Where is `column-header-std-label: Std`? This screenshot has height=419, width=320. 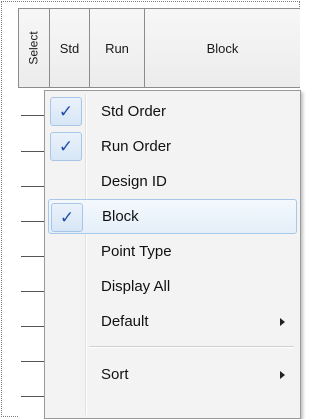 column-header-std-label: Std is located at coordinates (69, 48).